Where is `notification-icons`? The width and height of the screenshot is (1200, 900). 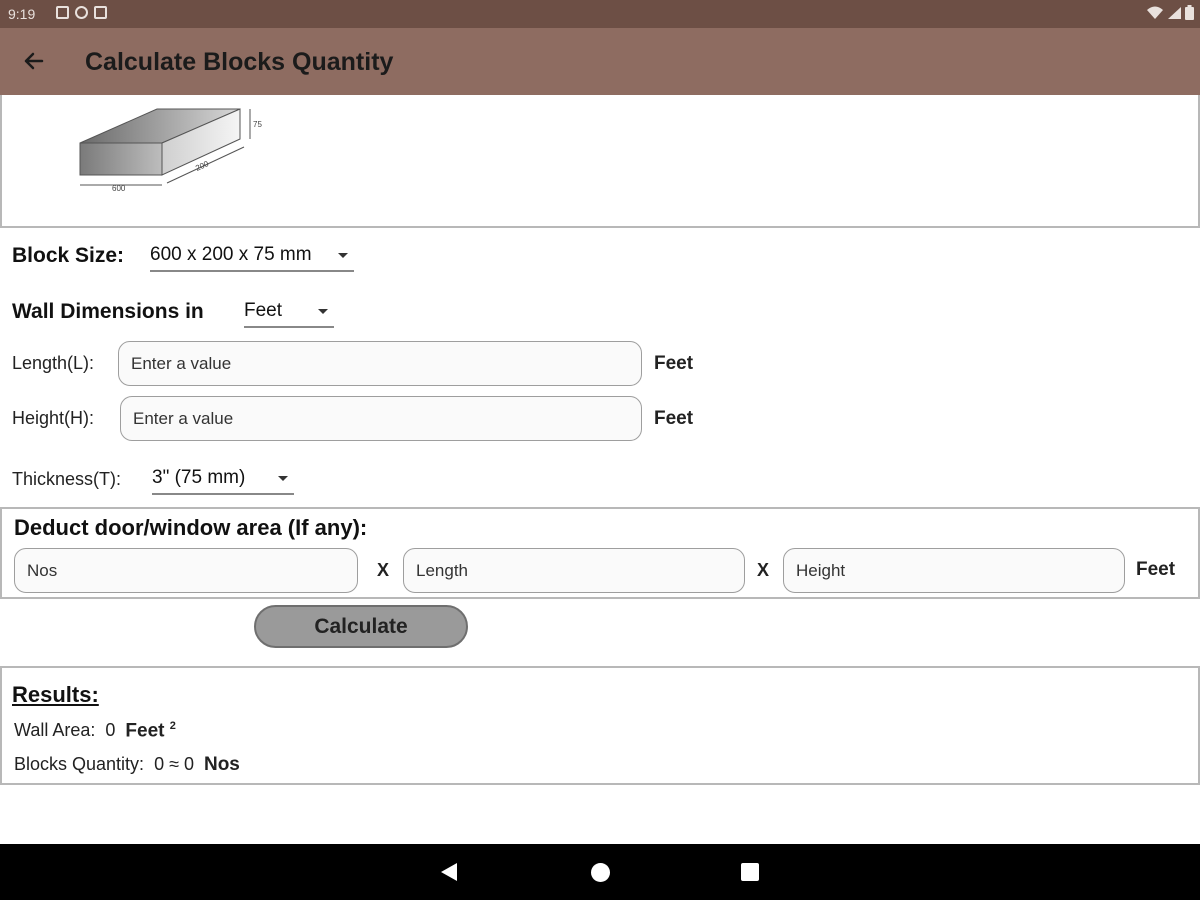
notification-icons is located at coordinates (81, 12).